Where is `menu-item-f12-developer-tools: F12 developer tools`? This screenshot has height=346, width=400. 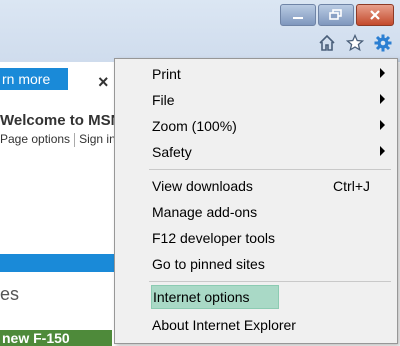 menu-item-f12-developer-tools: F12 developer tools is located at coordinates (256, 238).